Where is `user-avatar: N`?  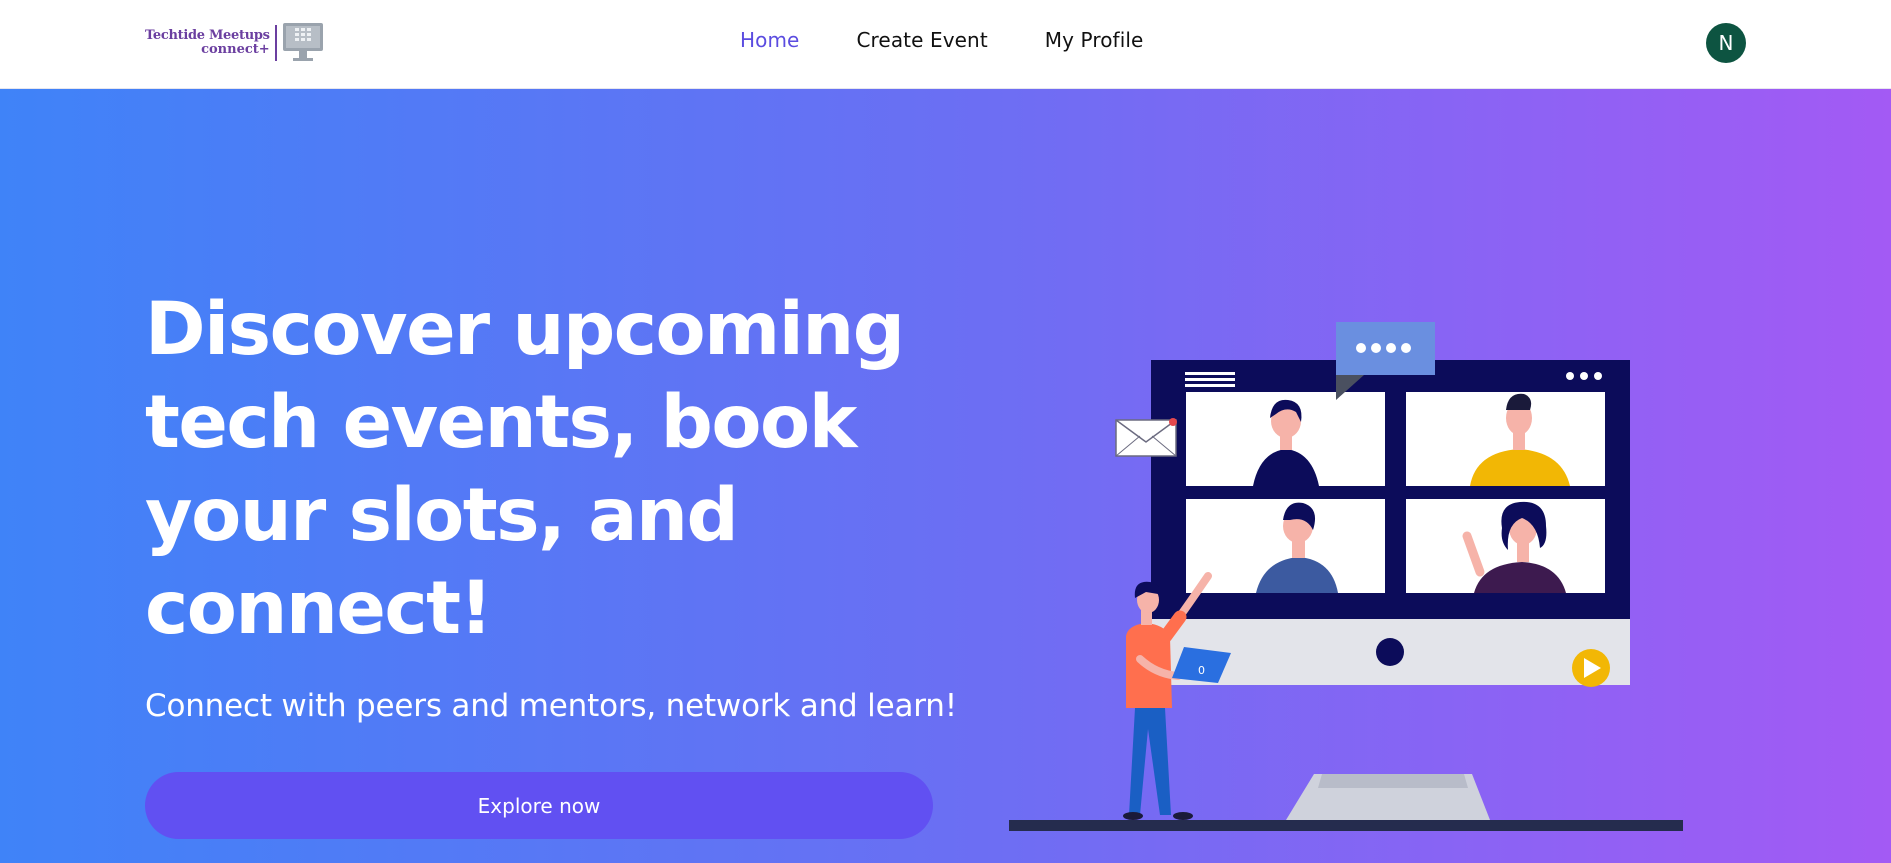
user-avatar: N is located at coordinates (1726, 43).